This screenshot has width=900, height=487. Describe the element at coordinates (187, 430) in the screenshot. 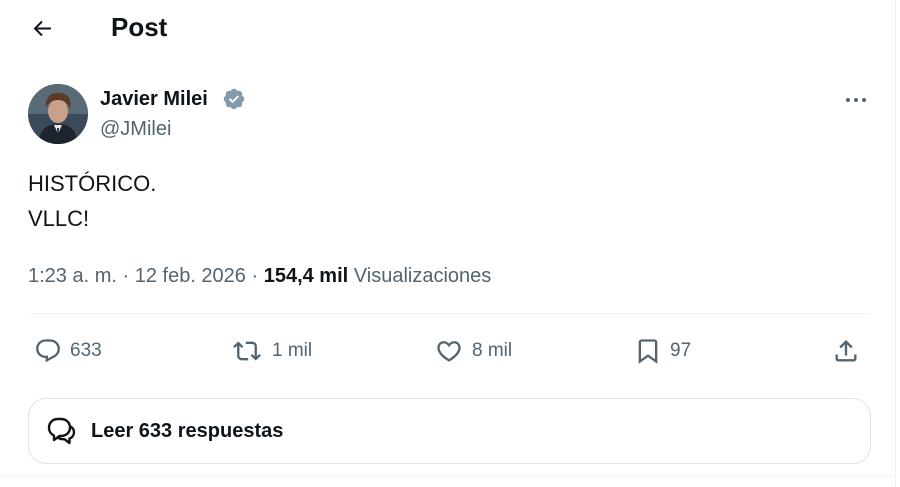

I see `read-replies-label: Leer 633 respuestas` at that location.